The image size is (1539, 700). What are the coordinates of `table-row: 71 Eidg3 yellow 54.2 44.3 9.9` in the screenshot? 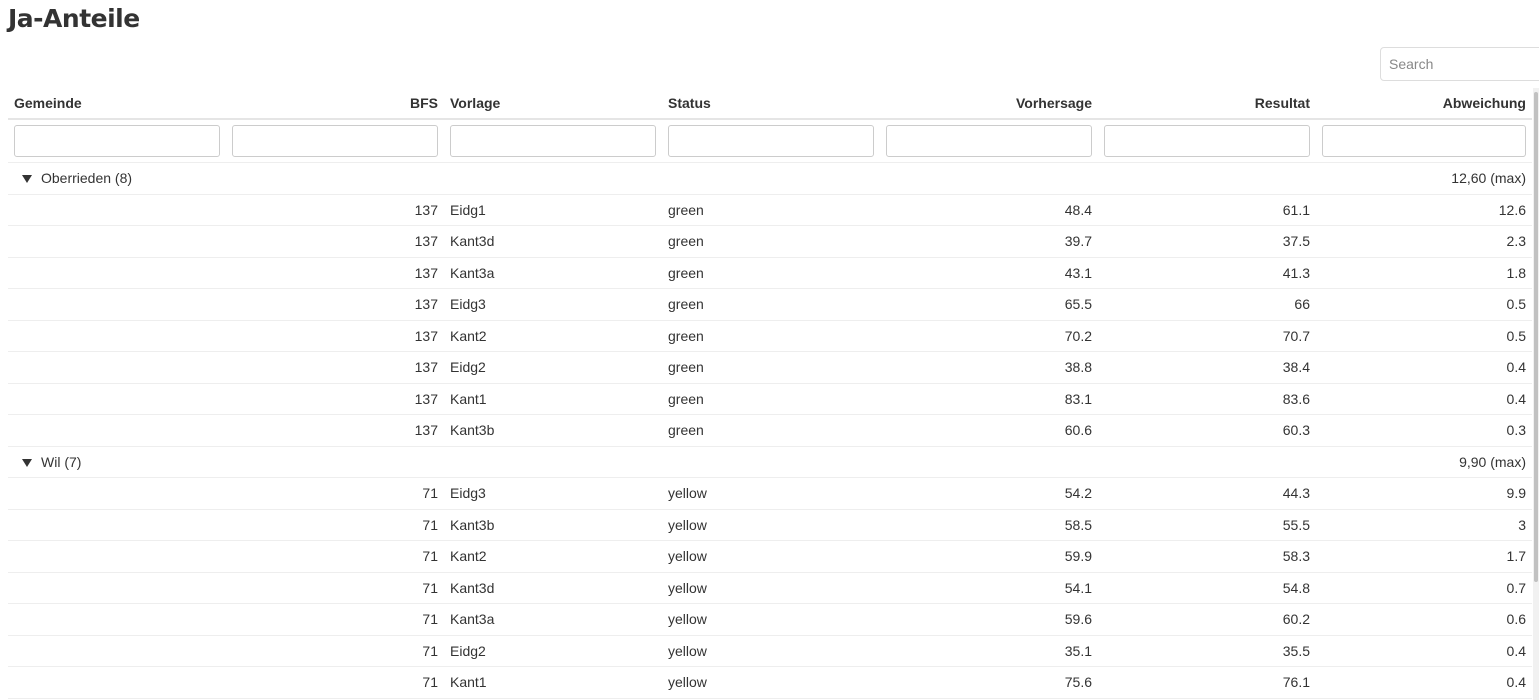 It's located at (770, 493).